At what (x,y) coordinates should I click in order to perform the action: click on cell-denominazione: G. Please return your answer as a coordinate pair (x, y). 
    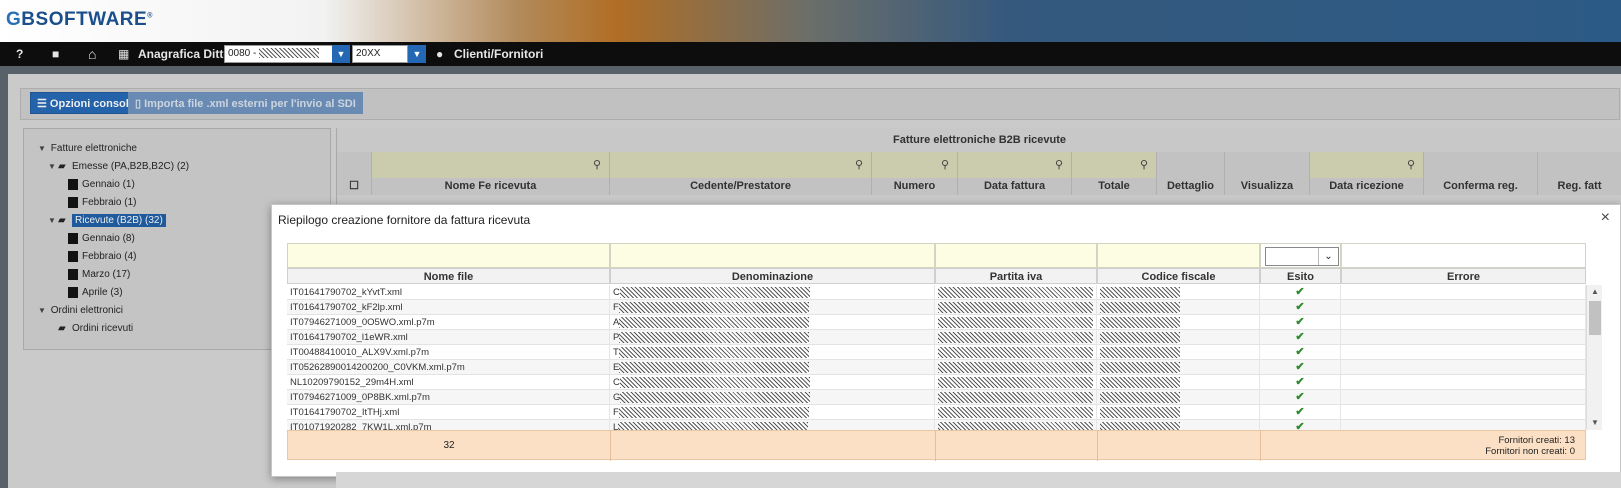
    Looking at the image, I should click on (772, 397).